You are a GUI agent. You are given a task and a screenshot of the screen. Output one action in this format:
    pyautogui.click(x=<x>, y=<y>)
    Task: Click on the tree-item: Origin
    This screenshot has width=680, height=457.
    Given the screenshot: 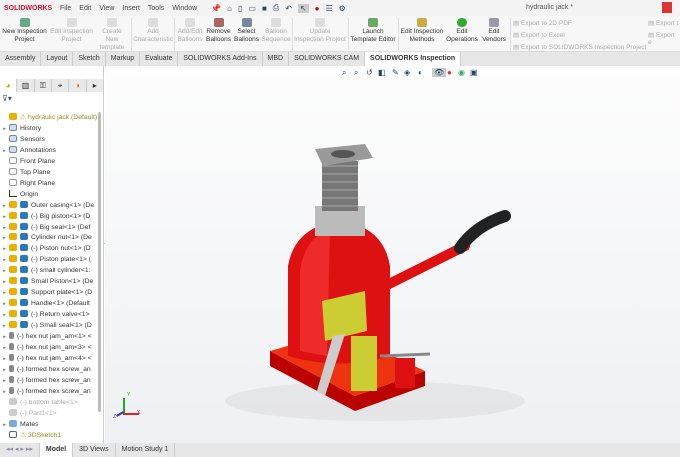 What is the action you would take?
    pyautogui.click(x=48, y=194)
    